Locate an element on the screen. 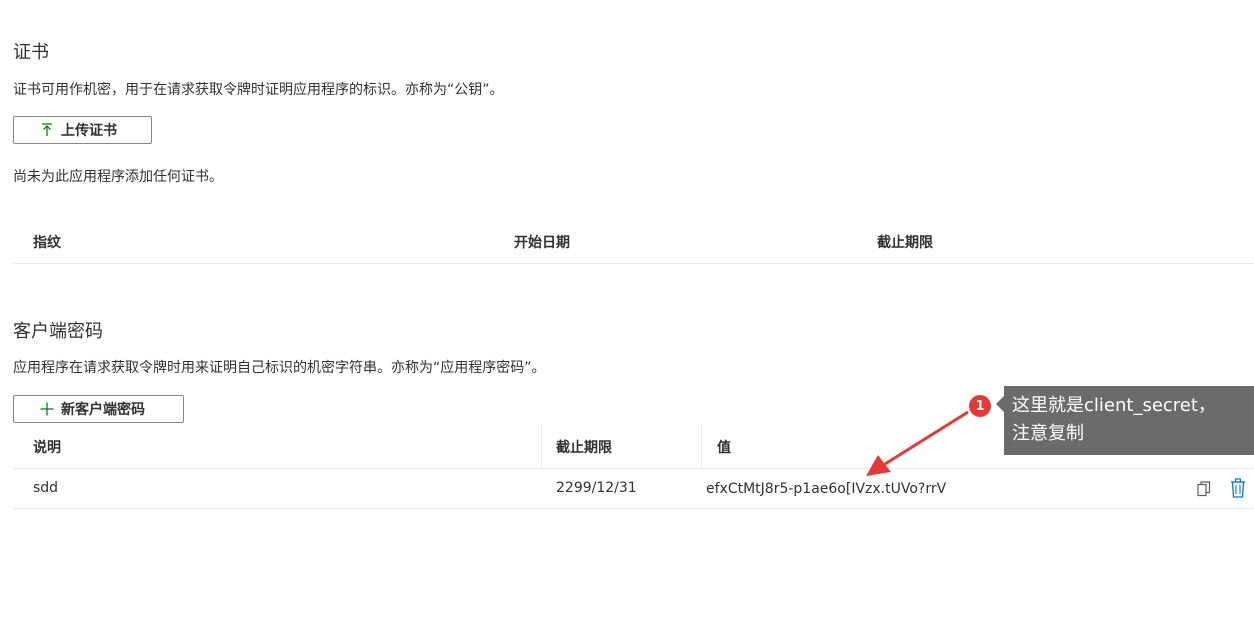 The height and width of the screenshot is (626, 1254). callout-line-1: 这里就是client_secret， is located at coordinates (1114, 405).